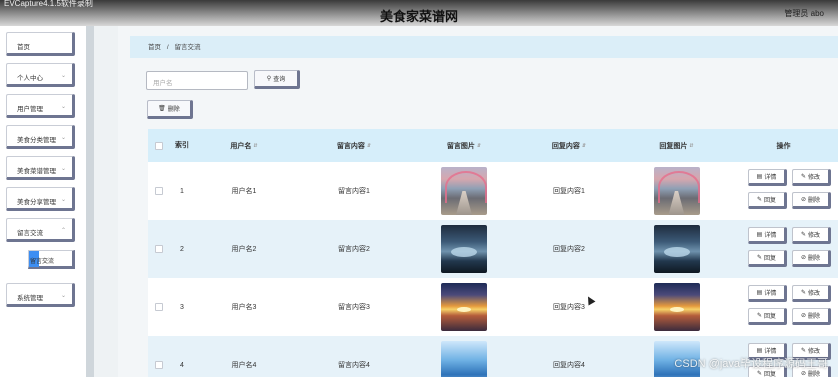 Image resolution: width=838 pixels, height=377 pixels. What do you see at coordinates (30, 298) in the screenshot?
I see `sidebar-item-label: 系统管理` at bounding box center [30, 298].